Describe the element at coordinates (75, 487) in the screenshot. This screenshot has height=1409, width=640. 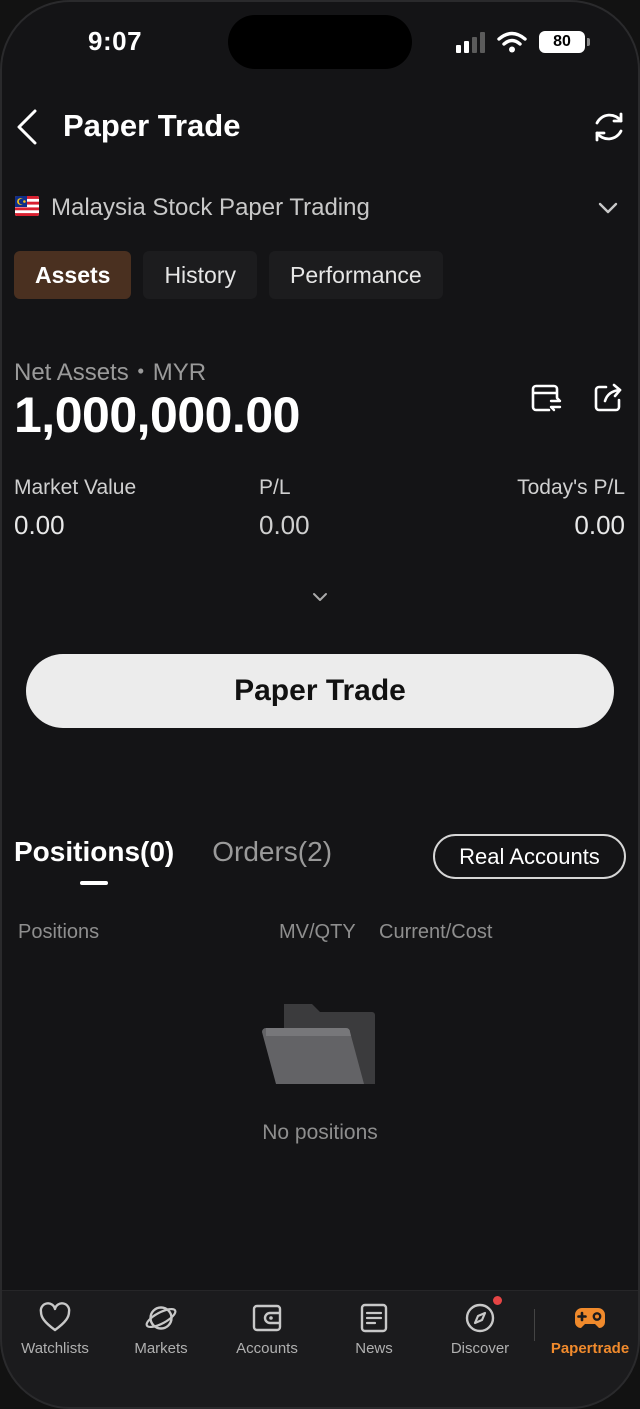
I see `market-value-label: Market Value` at that location.